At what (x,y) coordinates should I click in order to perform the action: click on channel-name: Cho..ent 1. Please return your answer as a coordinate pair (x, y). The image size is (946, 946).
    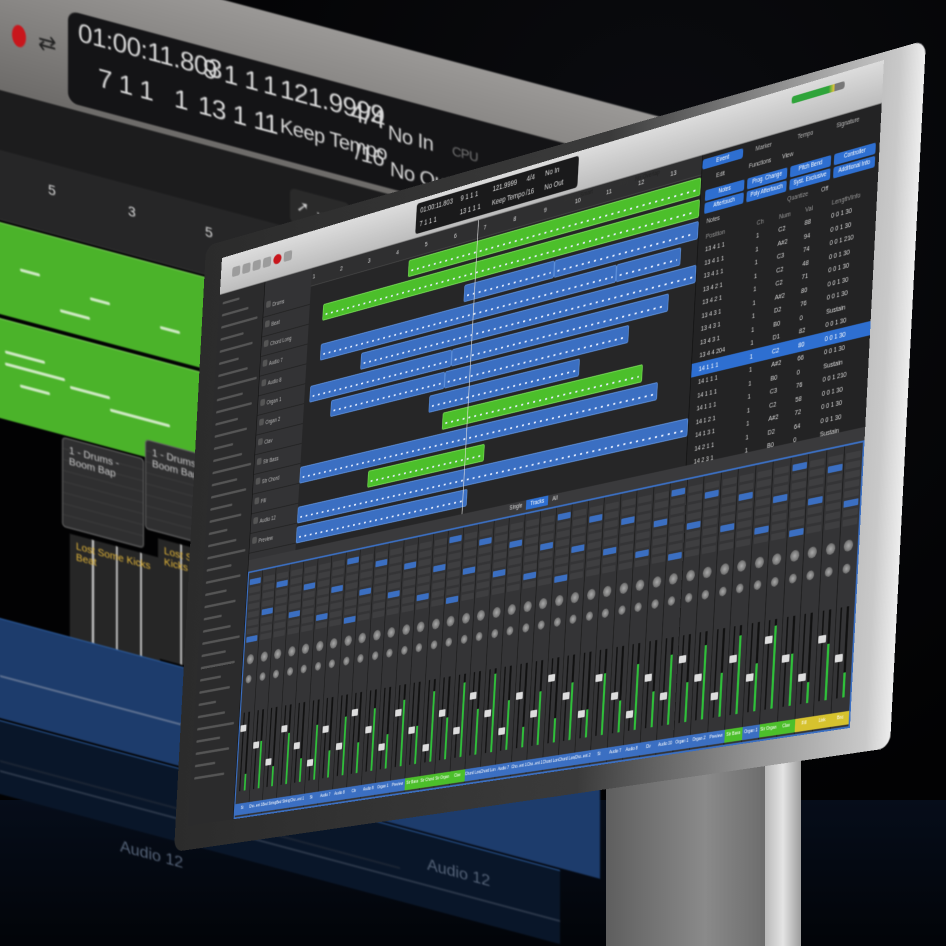
    Looking at the image, I should click on (297, 800).